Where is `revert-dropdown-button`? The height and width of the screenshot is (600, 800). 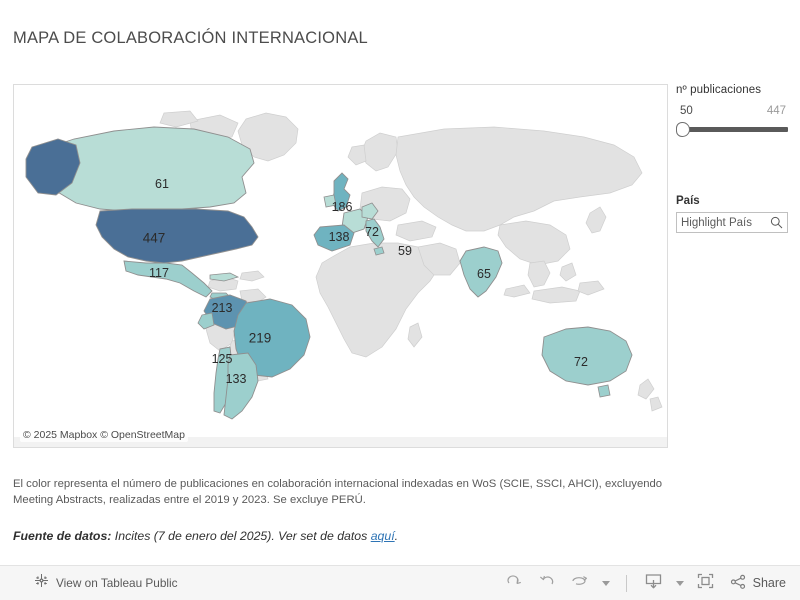
revert-dropdown-button is located at coordinates (606, 583).